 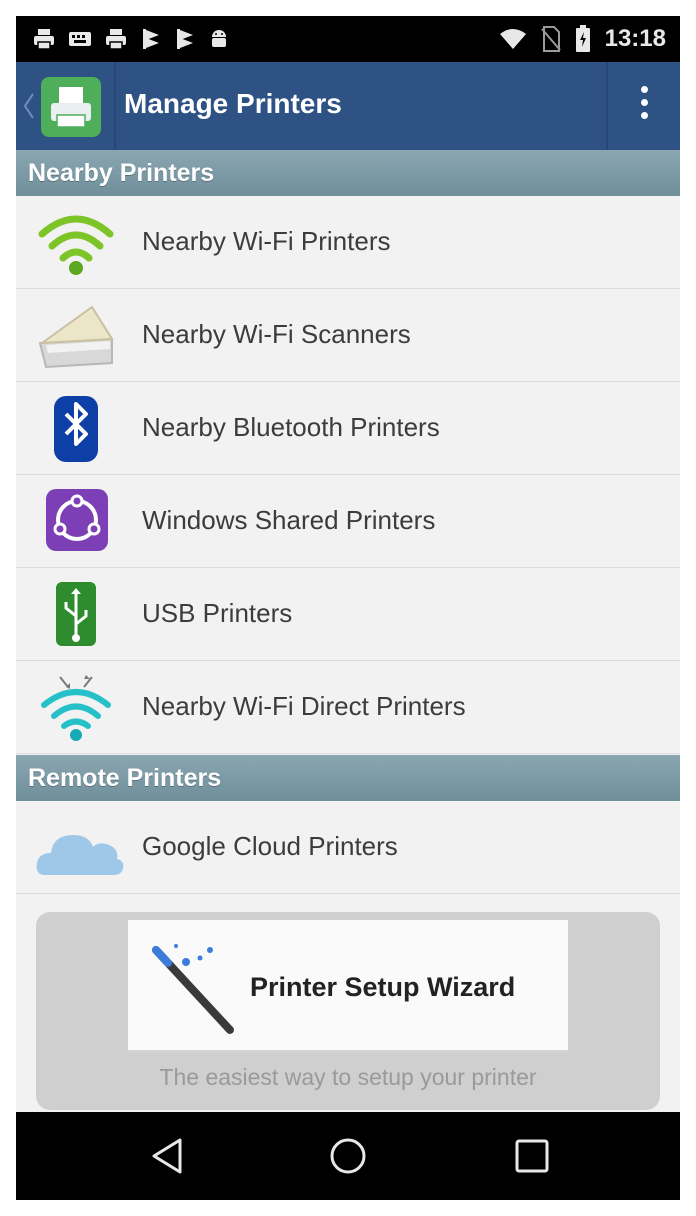 What do you see at coordinates (635, 38) in the screenshot?
I see `clock-time: 13:18` at bounding box center [635, 38].